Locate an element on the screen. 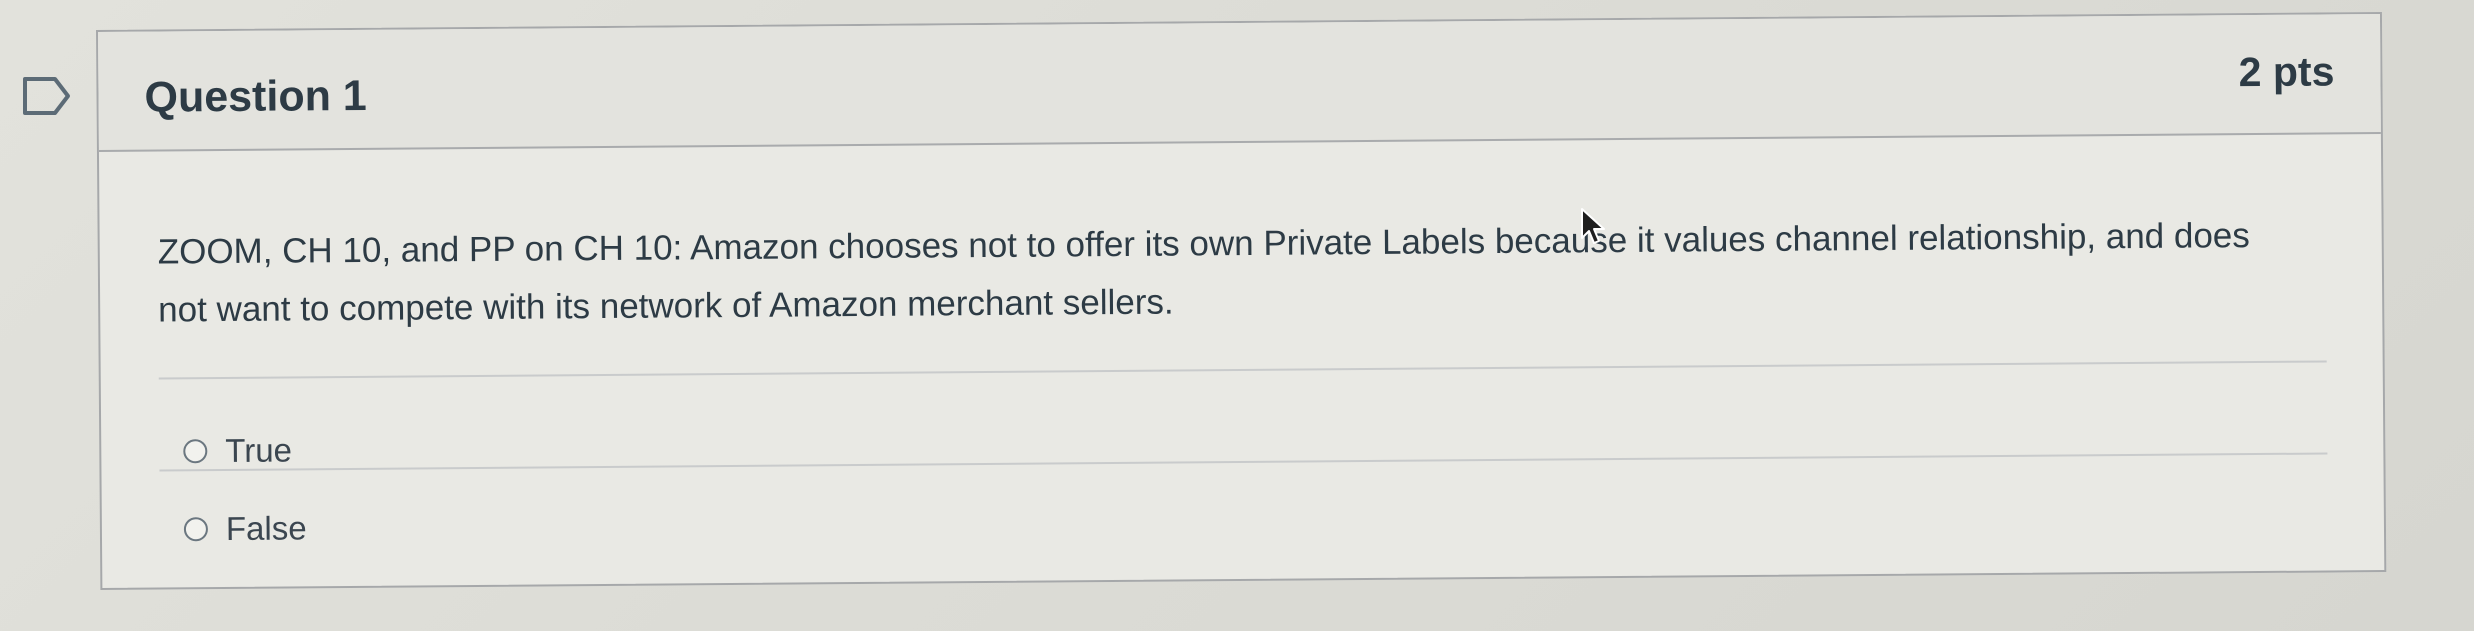 The image size is (2474, 631). answer-label: False is located at coordinates (266, 528).